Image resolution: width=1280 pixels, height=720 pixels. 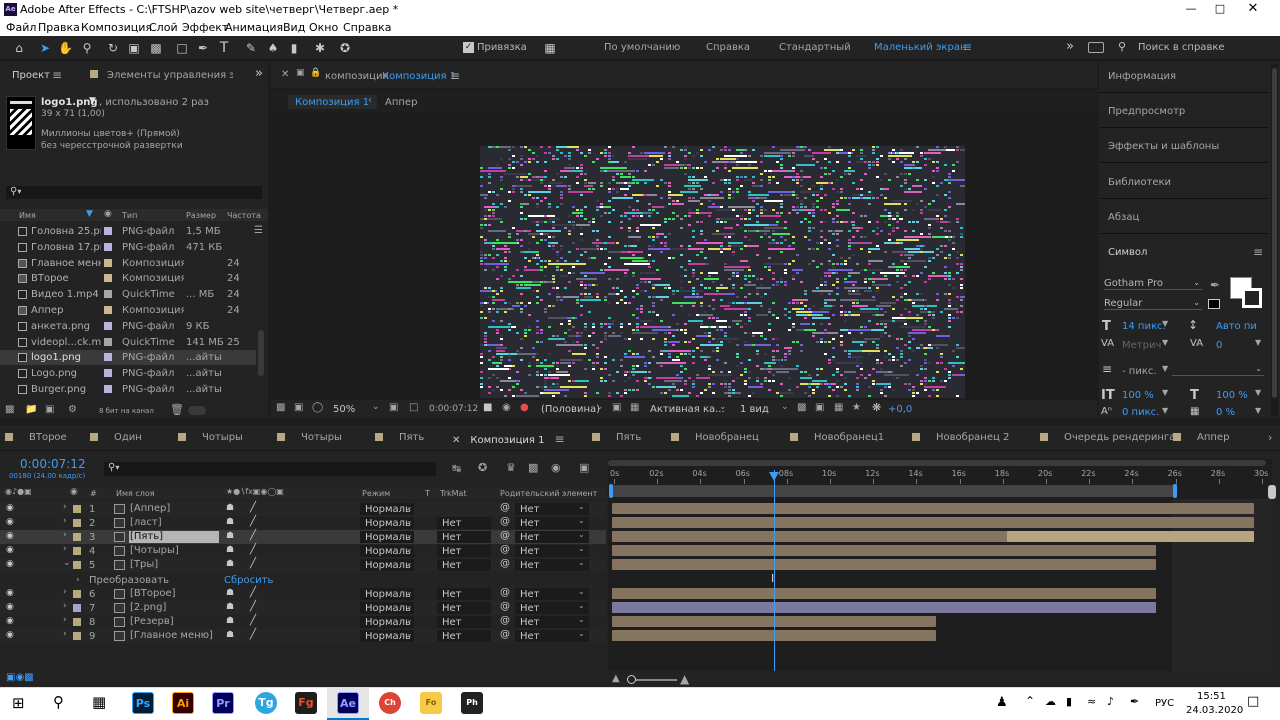 What do you see at coordinates (960, 439) in the screenshot?
I see `timeline-tab: Новобранец 2` at bounding box center [960, 439].